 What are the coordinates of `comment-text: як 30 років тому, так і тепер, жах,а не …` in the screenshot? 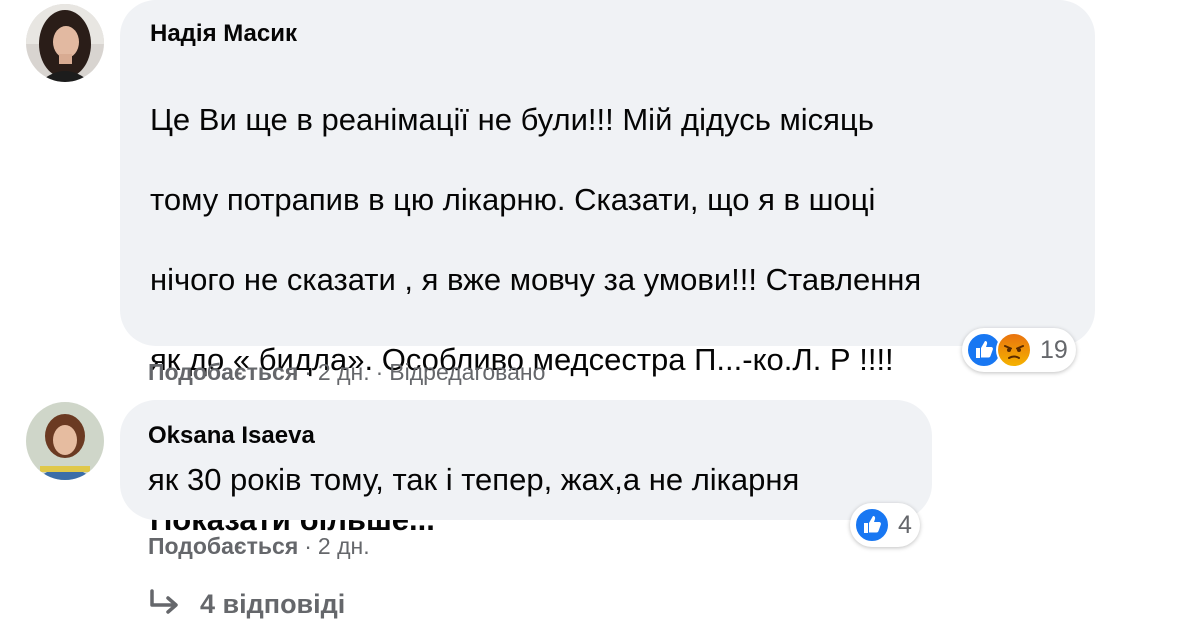 It's located at (474, 479).